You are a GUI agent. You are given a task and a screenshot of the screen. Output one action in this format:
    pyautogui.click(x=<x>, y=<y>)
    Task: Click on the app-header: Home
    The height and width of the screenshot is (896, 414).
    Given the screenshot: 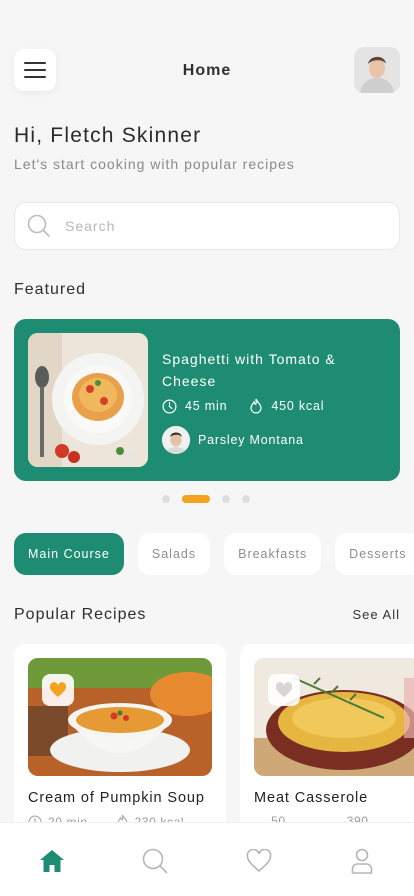 What is the action you would take?
    pyautogui.click(x=207, y=70)
    